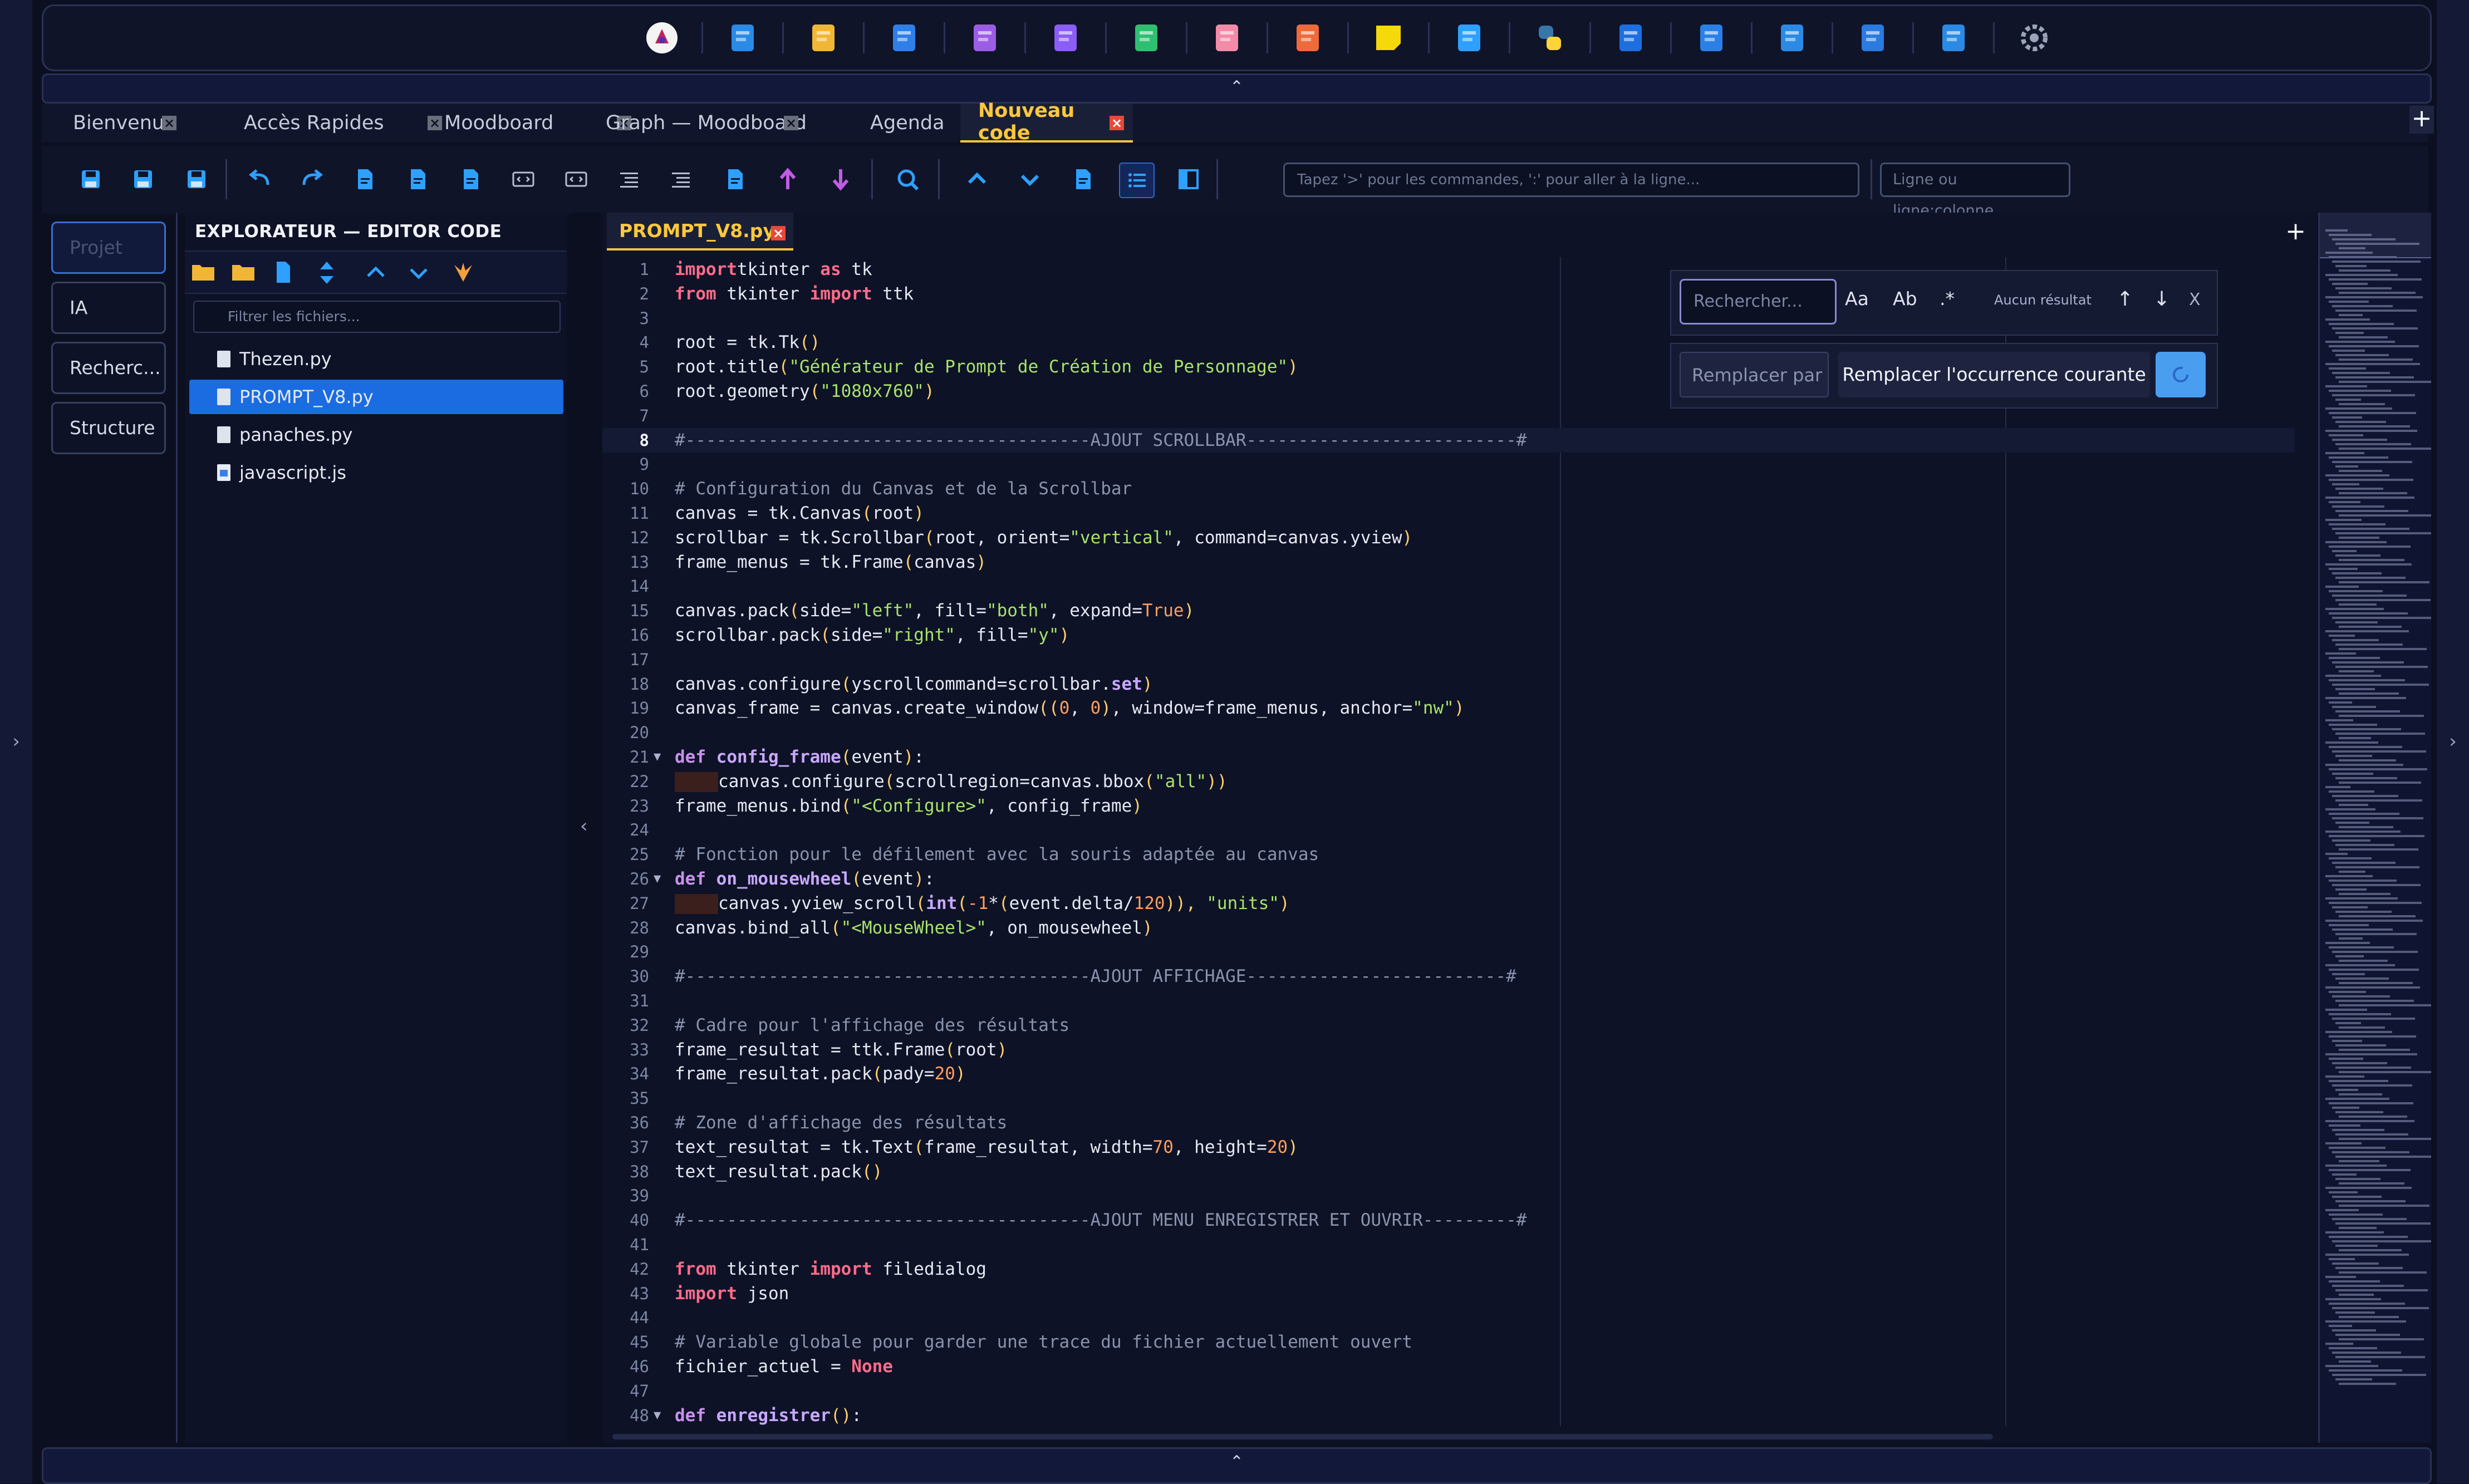  Describe the element at coordinates (108, 428) in the screenshot. I see `nav-structure: Structure` at that location.